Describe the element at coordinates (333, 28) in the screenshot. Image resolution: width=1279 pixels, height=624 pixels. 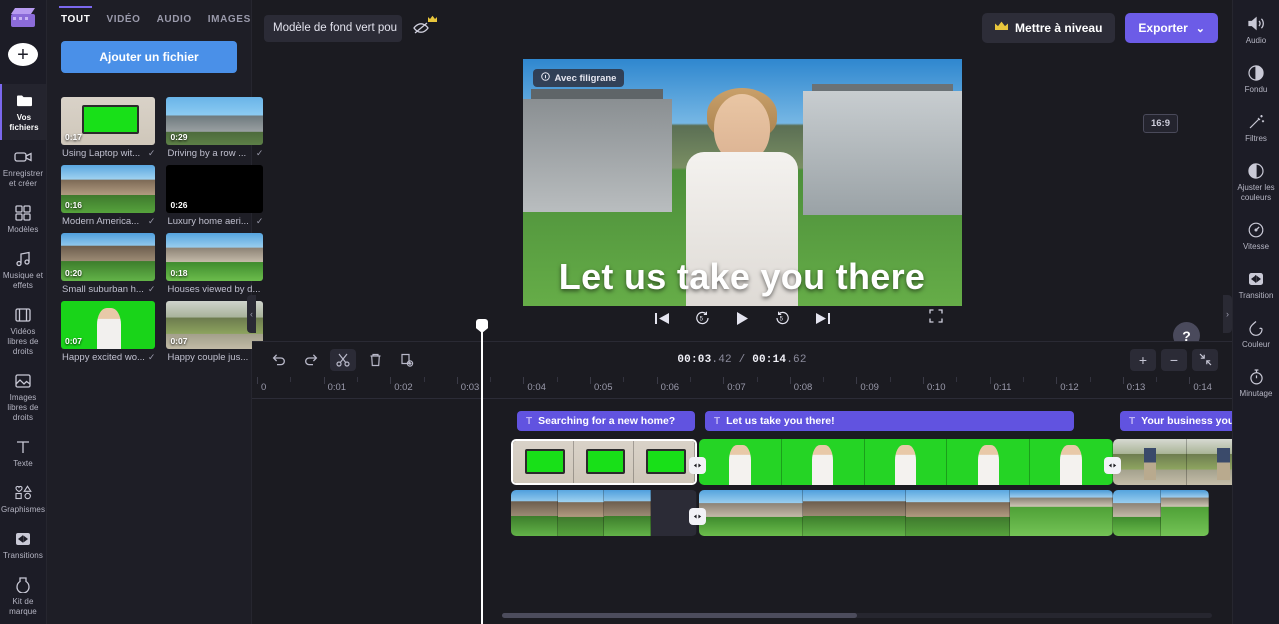
I see `project-title-input: Modèle de fond vert pou` at that location.